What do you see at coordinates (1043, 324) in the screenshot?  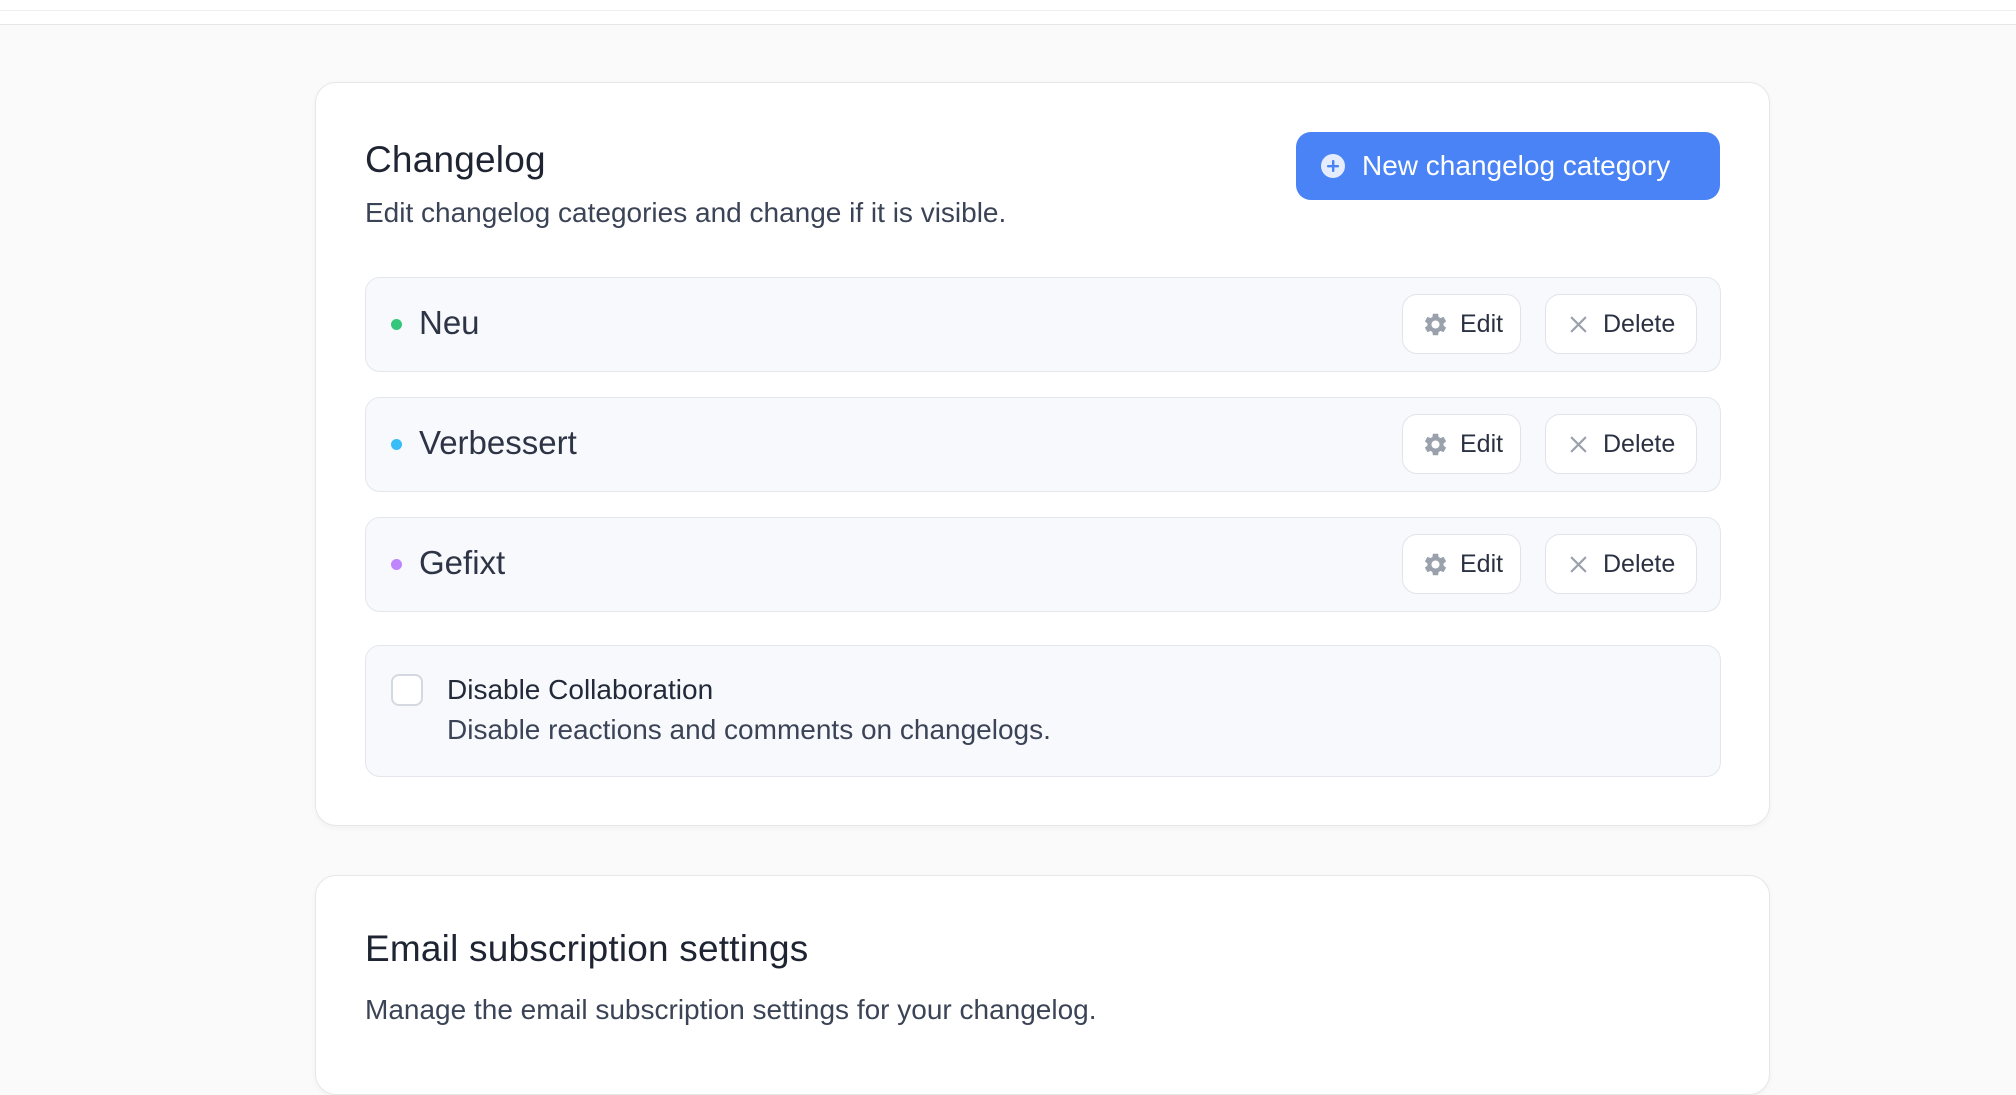 I see `category-row: Neu Edit Delete` at bounding box center [1043, 324].